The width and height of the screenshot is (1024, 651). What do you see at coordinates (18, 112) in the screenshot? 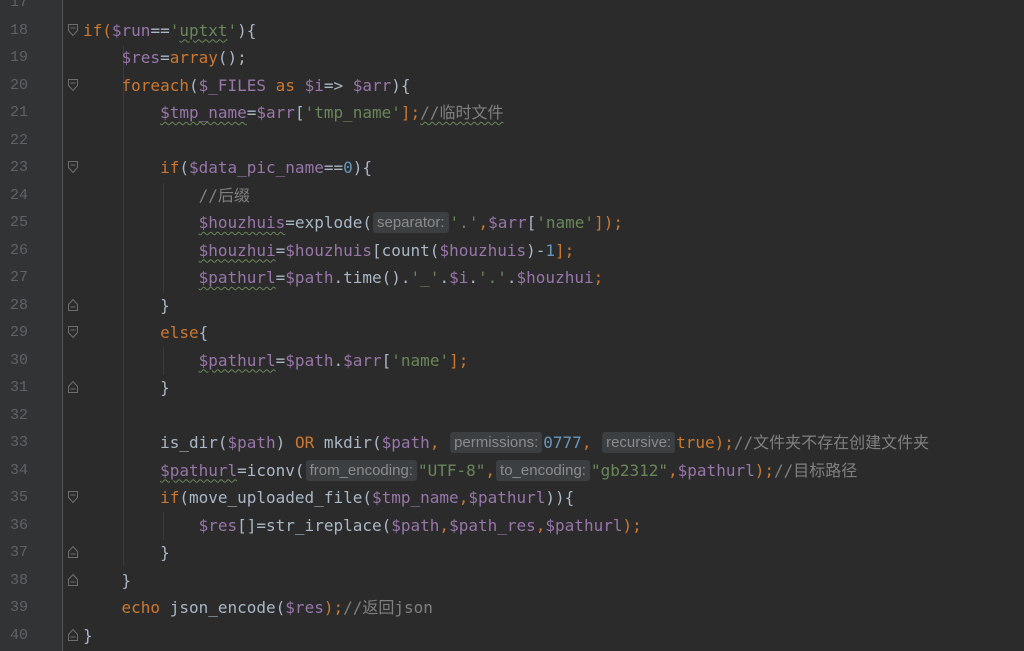
I see `line-number: 21` at bounding box center [18, 112].